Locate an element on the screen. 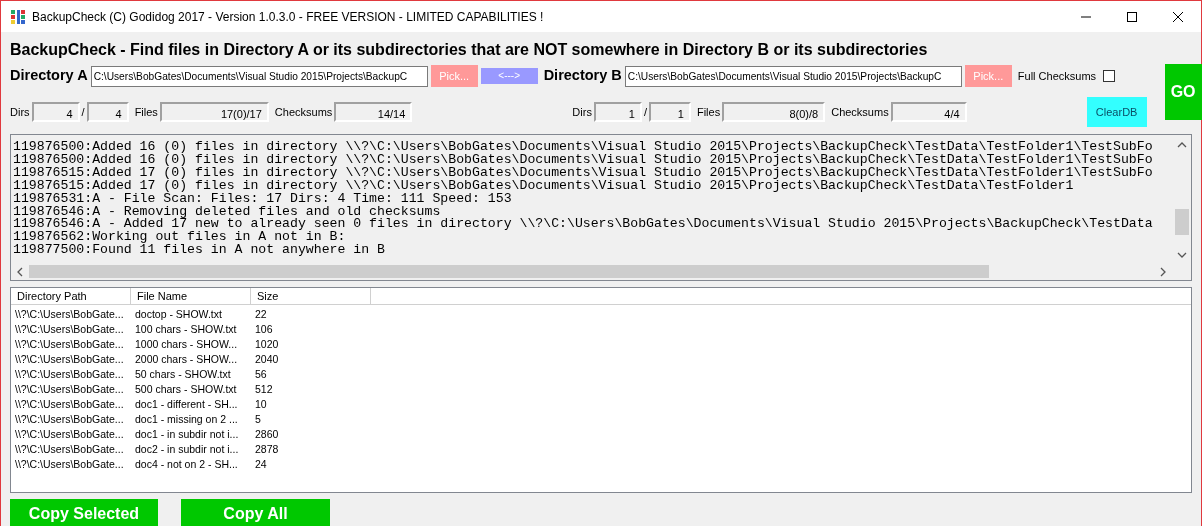 The height and width of the screenshot is (526, 1202). heading: BackupCheck - Find files in Directory A or its subdirectories that are NOT somewhere in Directory B or its subdirectories is located at coordinates (469, 50).